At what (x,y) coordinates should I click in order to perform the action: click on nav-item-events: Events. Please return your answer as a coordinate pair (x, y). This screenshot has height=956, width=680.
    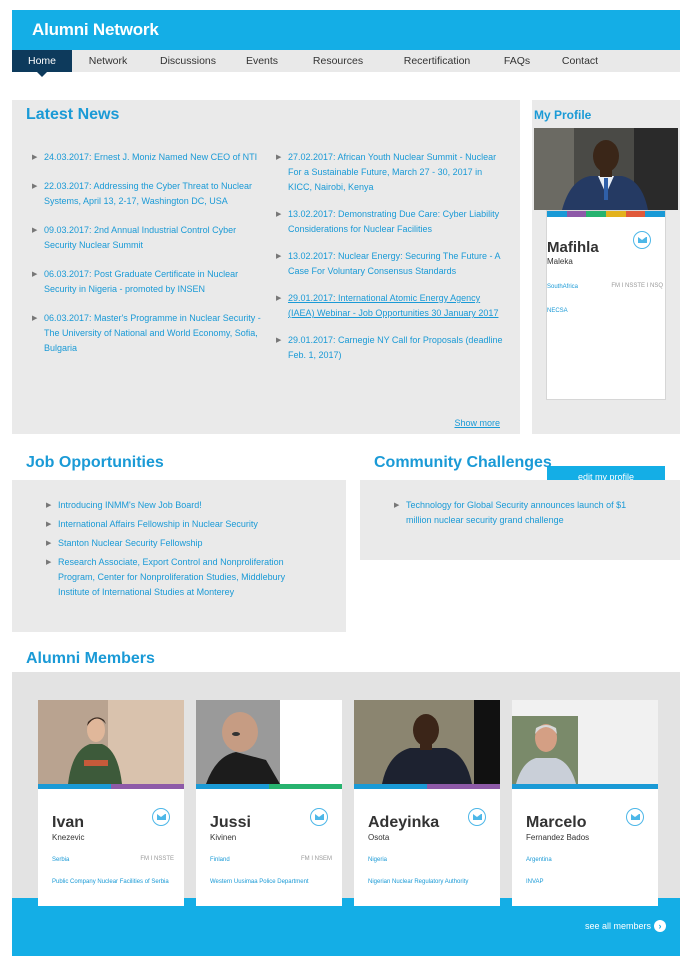
    Looking at the image, I should click on (262, 61).